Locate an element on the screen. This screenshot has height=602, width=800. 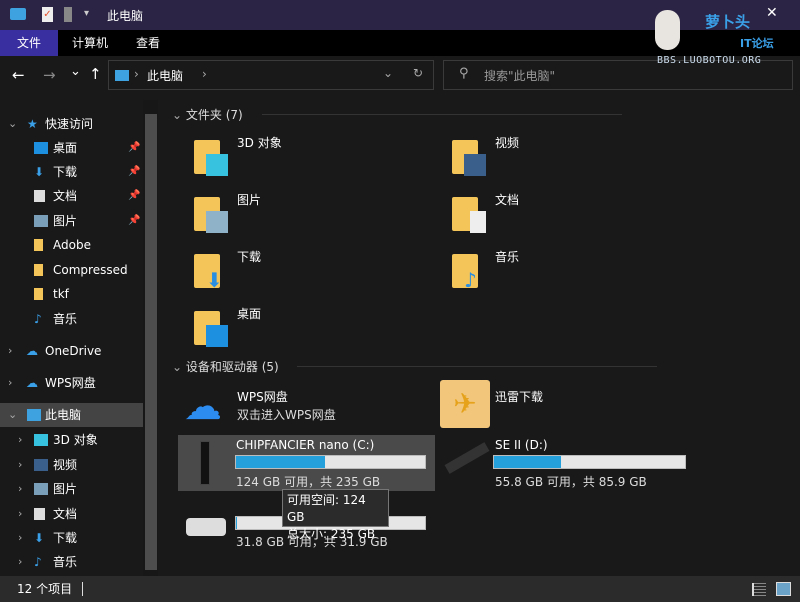
drive-tooltip: 可用空间: 124 GB 总大小: 235 GB is located at coordinates (335, 515).